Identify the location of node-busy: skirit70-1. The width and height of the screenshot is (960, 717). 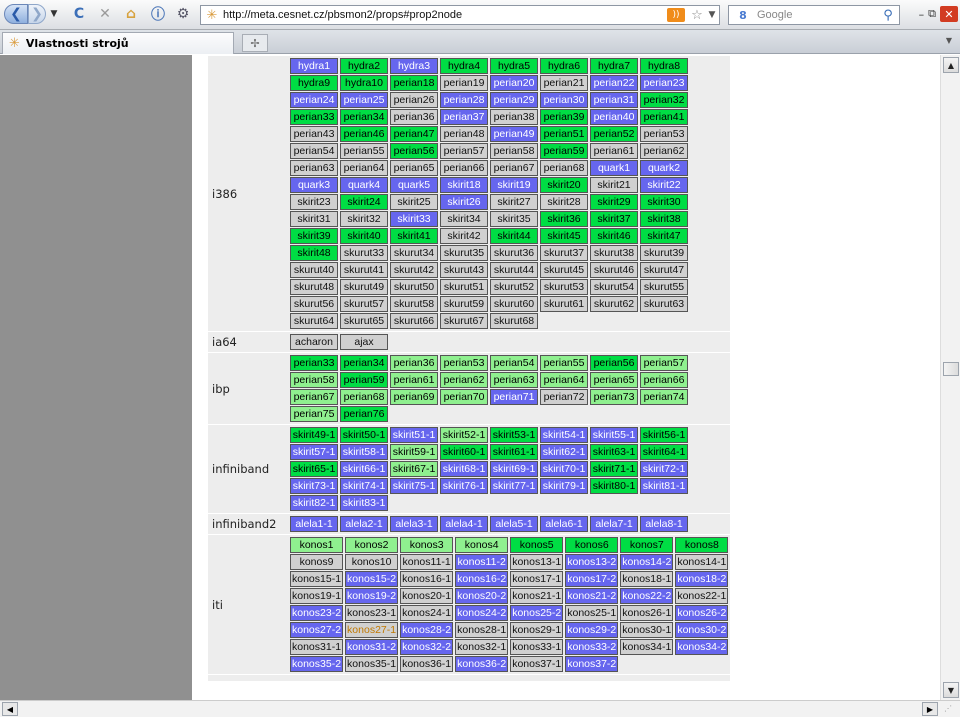
(564, 469).